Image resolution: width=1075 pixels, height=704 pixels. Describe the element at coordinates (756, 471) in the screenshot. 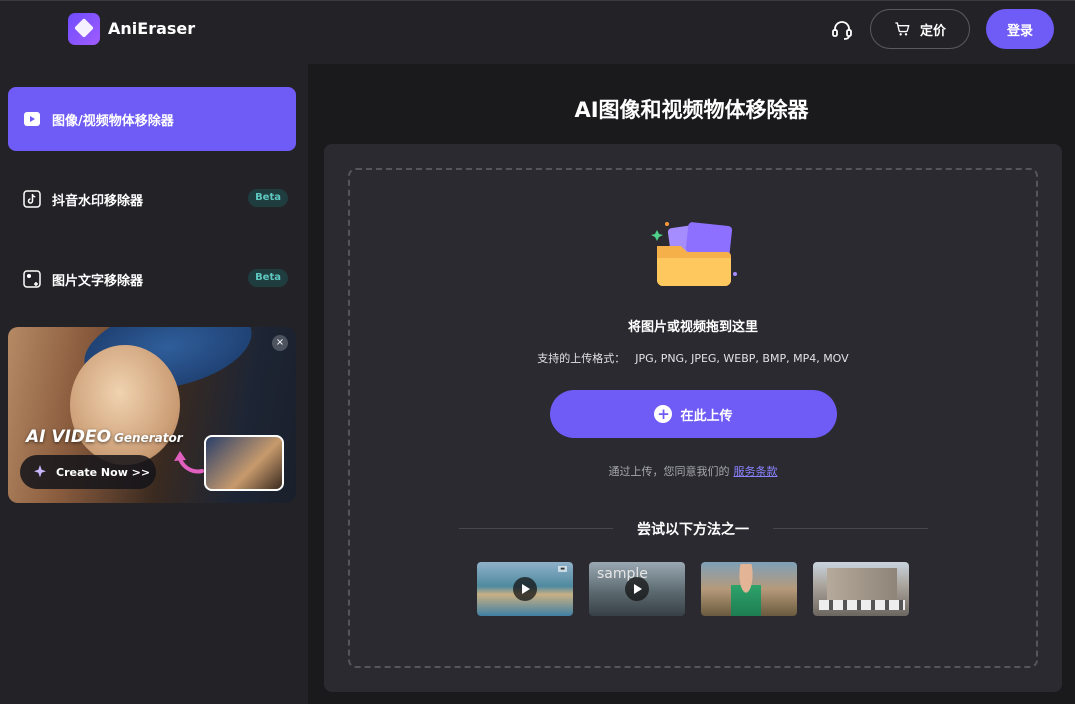

I see `terms-link: 服务条款` at that location.